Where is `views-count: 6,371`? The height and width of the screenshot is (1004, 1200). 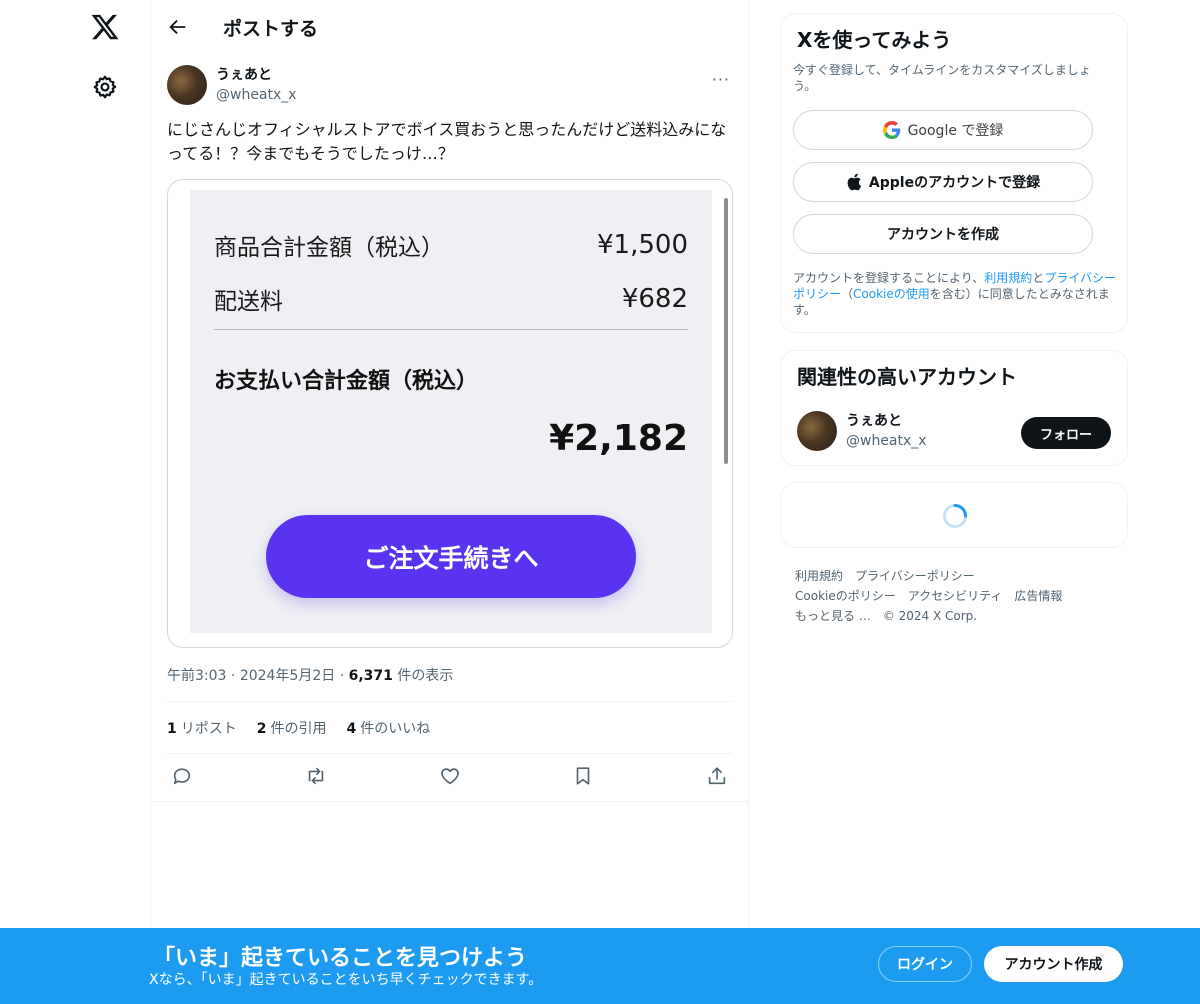
views-count: 6,371 is located at coordinates (370, 676).